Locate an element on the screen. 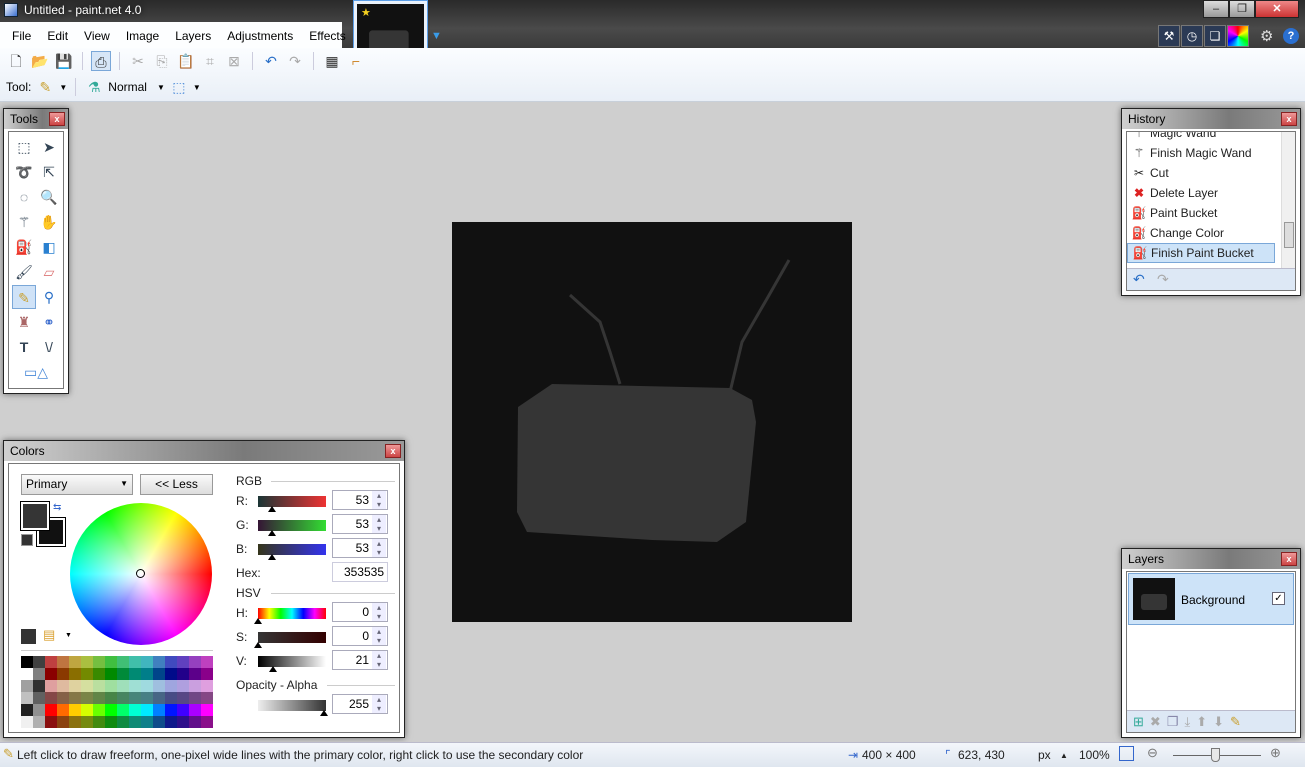  print-icon: ⎙ is located at coordinates (101, 61).